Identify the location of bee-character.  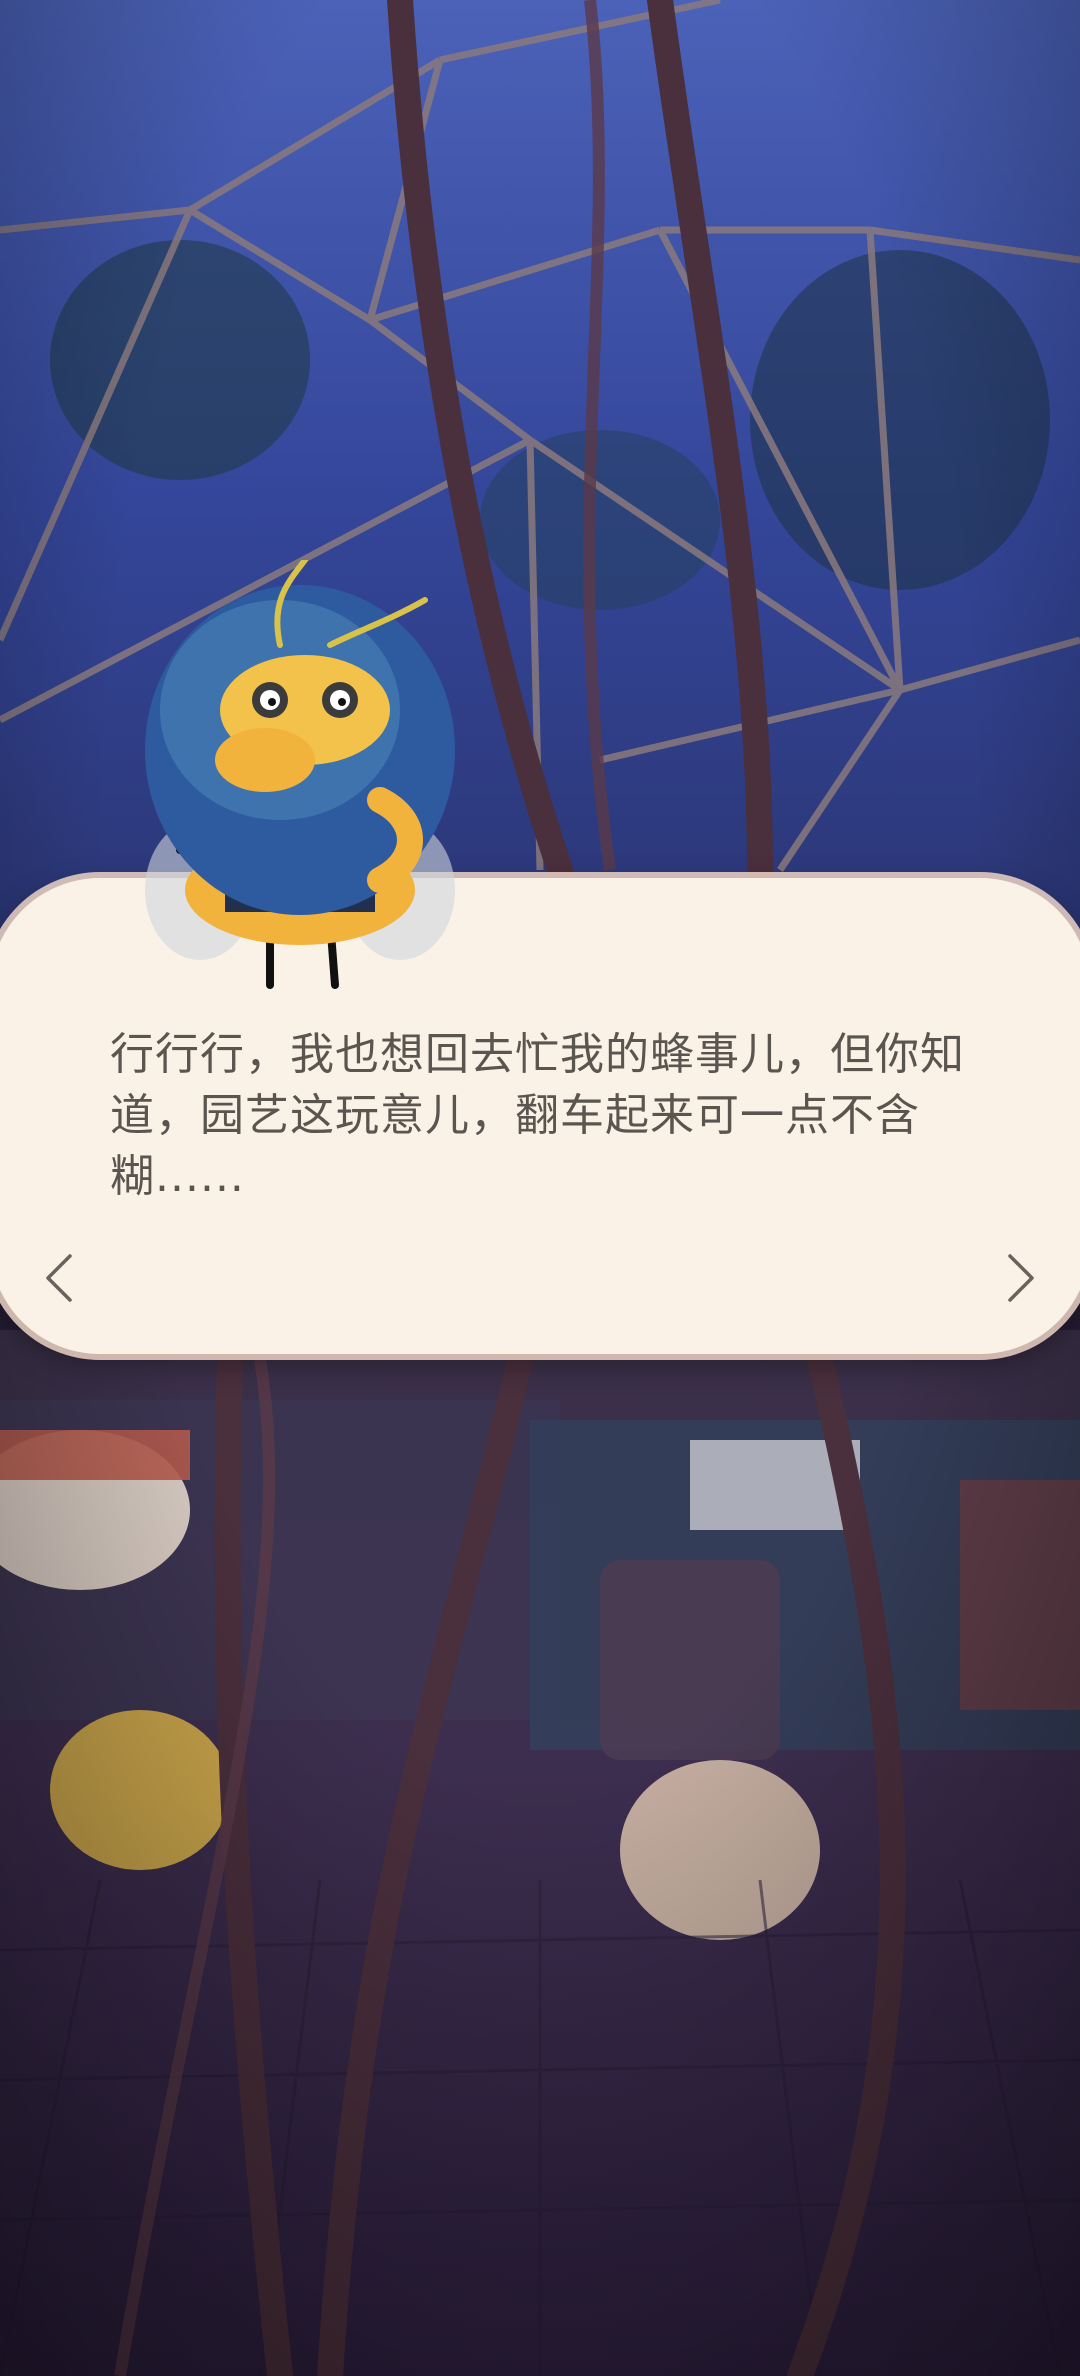
(300, 774).